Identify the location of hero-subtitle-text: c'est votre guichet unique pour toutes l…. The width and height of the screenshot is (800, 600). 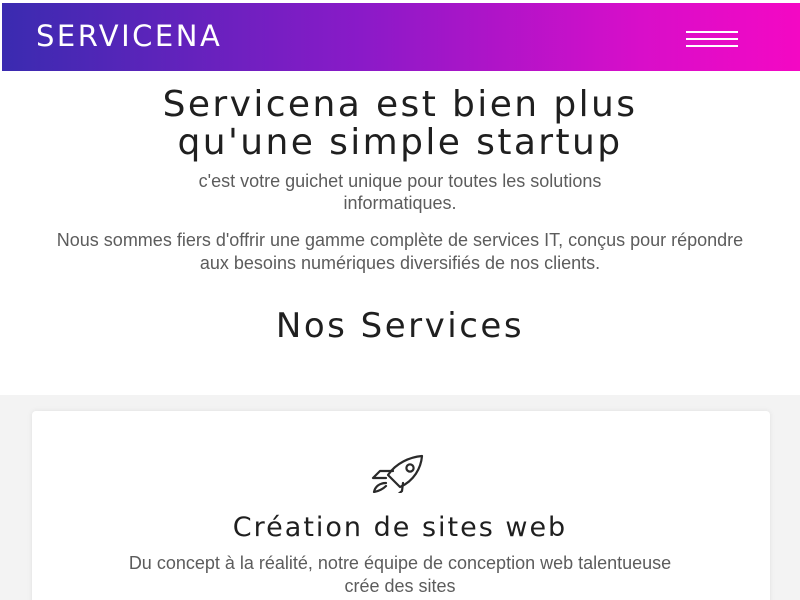
(400, 192).